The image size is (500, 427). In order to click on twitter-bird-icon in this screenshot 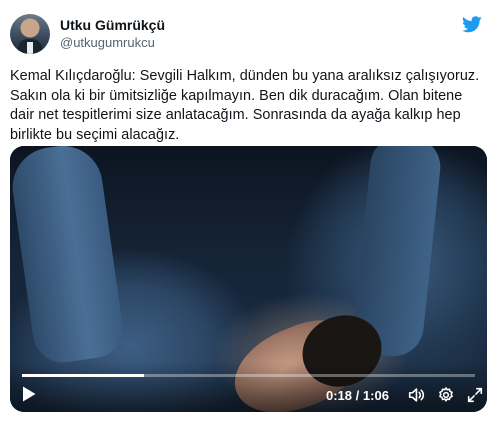, I will do `click(472, 24)`.